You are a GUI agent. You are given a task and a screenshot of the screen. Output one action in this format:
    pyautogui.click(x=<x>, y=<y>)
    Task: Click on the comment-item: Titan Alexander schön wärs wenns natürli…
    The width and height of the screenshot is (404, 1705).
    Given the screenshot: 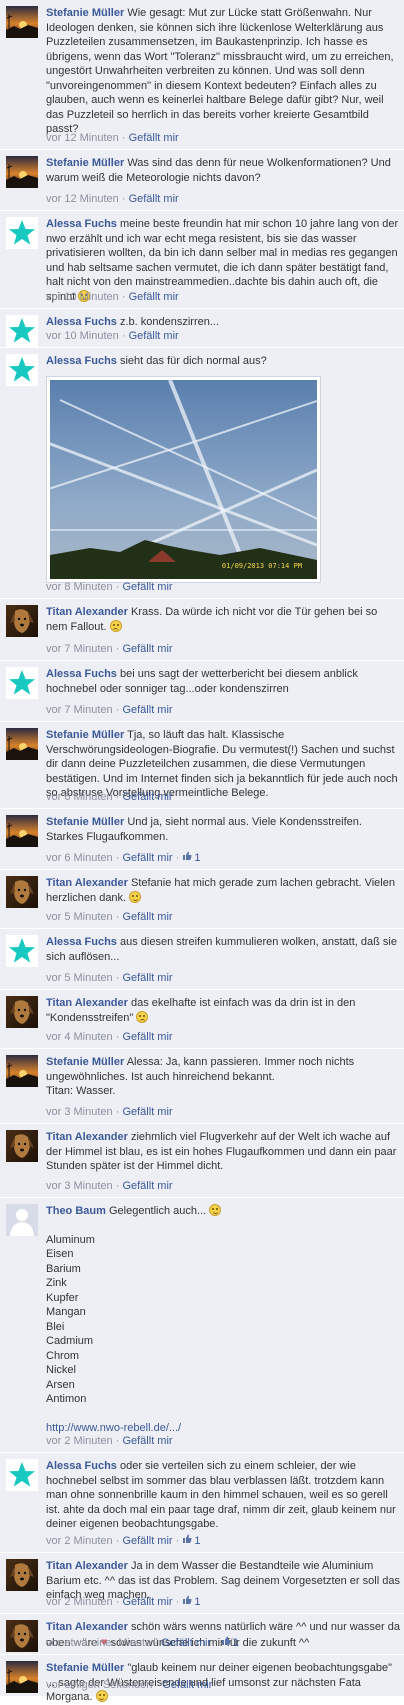 What is the action you would take?
    pyautogui.click(x=202, y=1634)
    